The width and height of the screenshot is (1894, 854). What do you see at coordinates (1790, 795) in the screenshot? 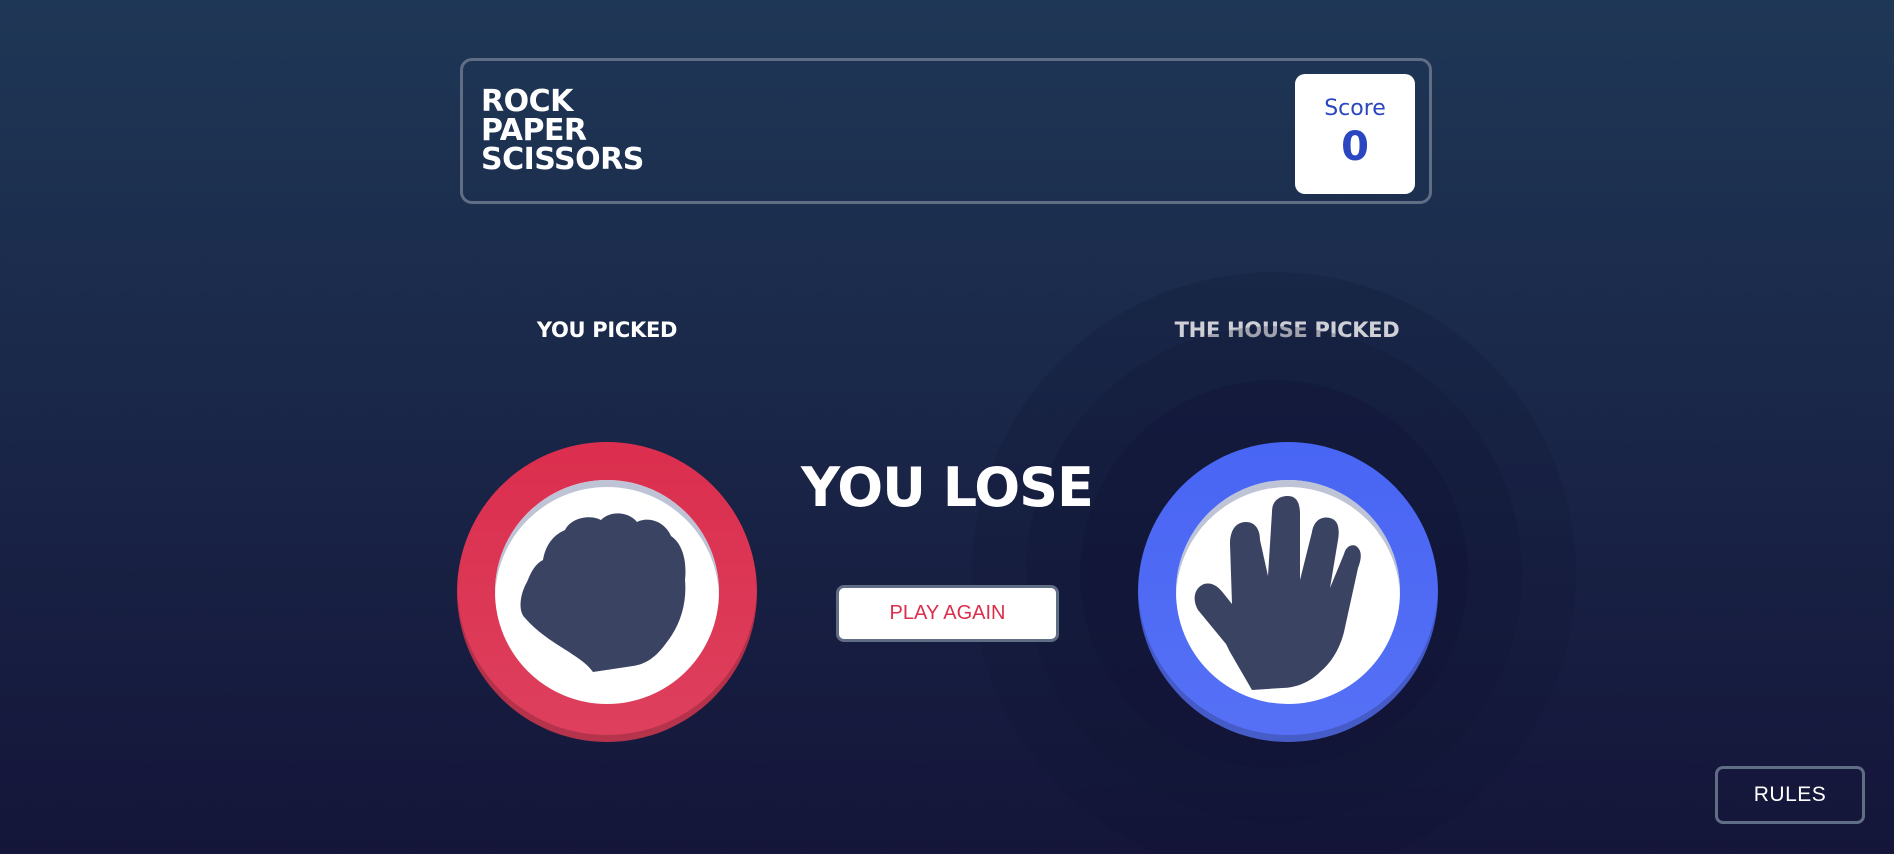
I see `rules-button: RULES` at bounding box center [1790, 795].